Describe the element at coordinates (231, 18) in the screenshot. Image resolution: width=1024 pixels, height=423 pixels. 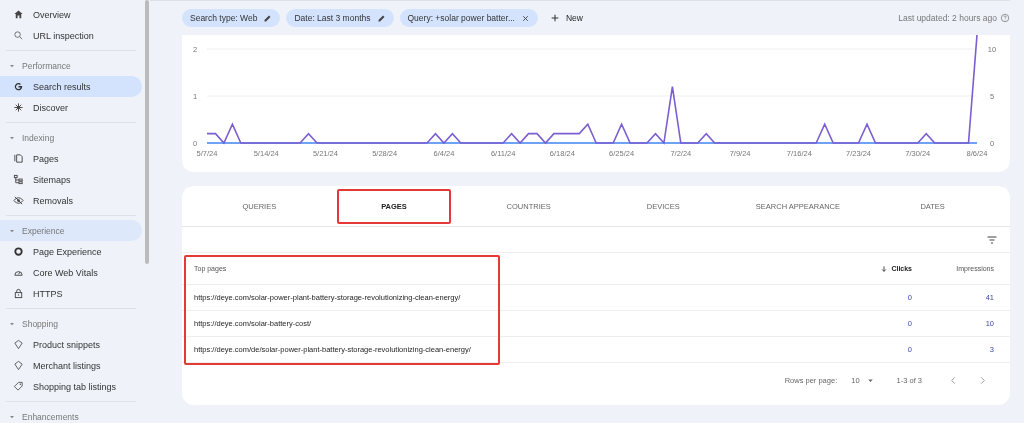
I see `filter-chip: Search type: Web` at that location.